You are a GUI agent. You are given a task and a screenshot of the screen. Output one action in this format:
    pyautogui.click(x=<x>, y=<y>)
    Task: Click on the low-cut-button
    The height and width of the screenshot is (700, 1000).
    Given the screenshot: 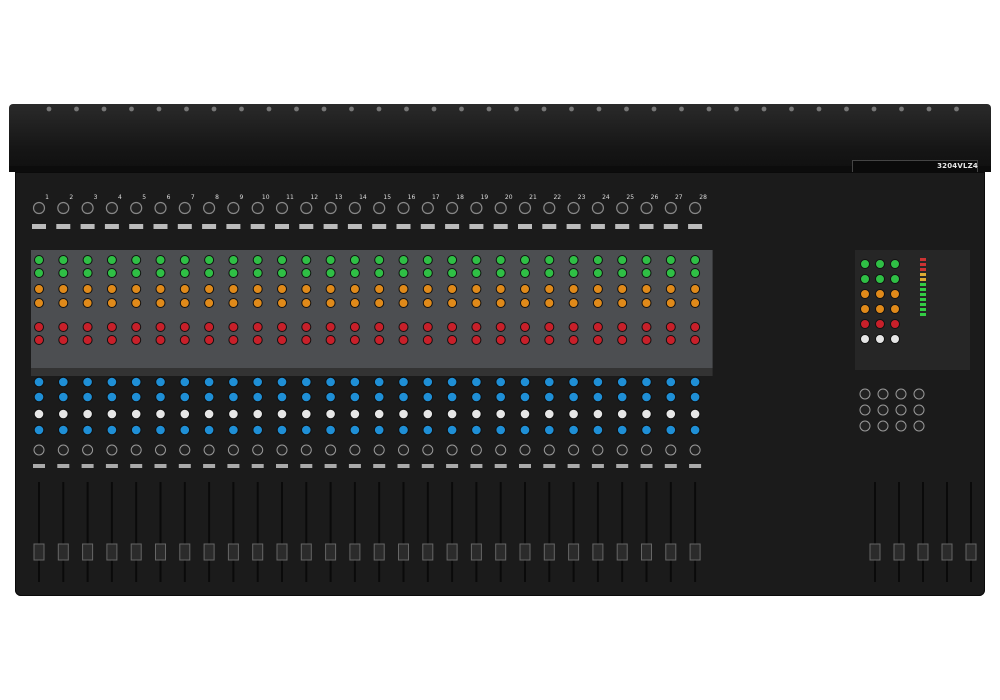 What is the action you would take?
    pyautogui.click(x=525, y=226)
    